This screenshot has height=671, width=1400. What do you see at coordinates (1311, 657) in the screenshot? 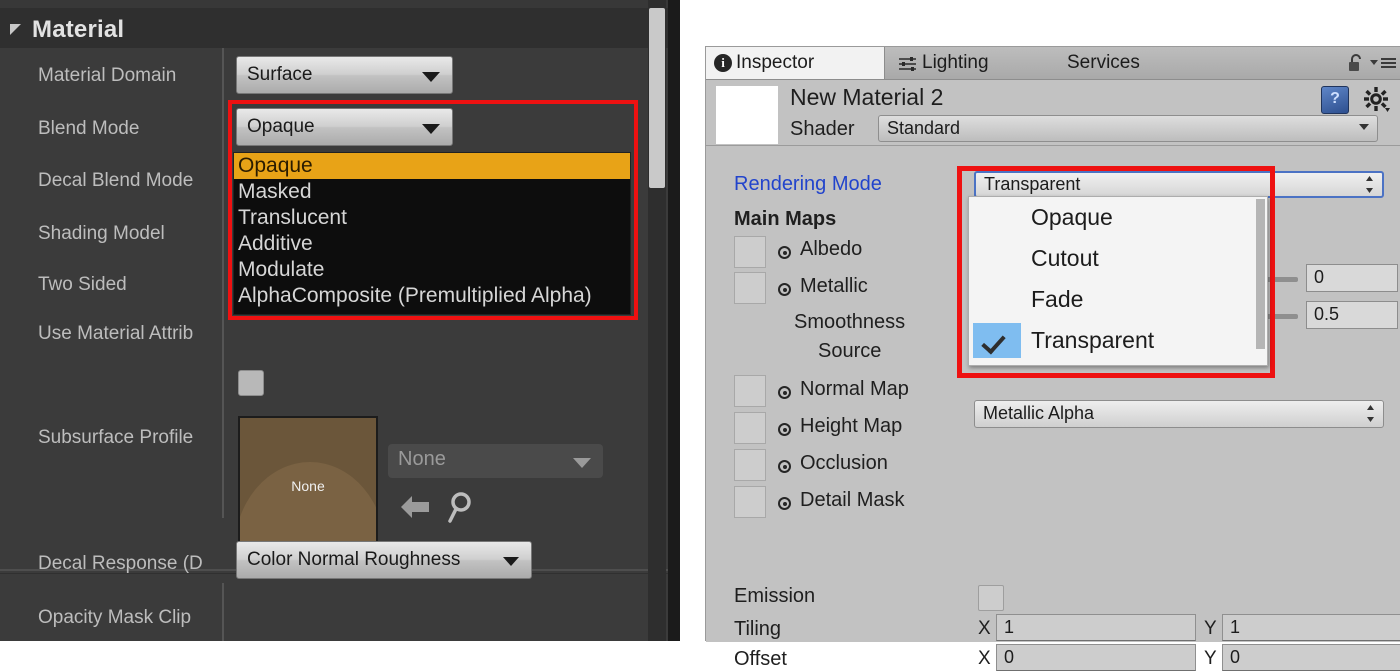
I see `offset-y-field: 0` at bounding box center [1311, 657].